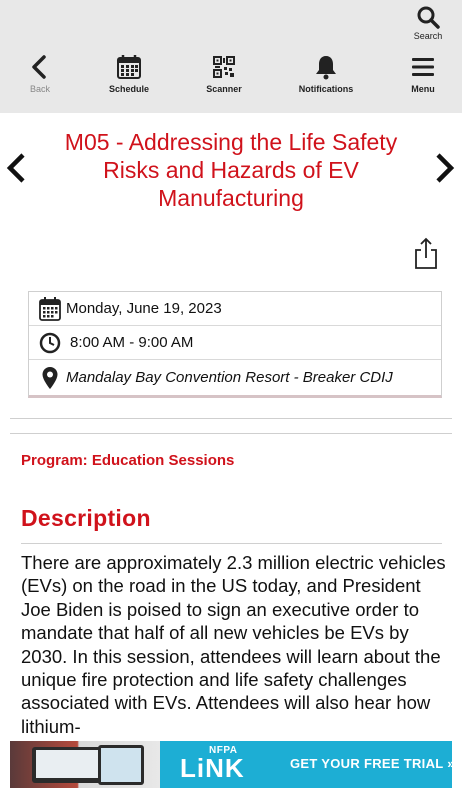  What do you see at coordinates (224, 67) in the screenshot?
I see `qr-code-icon` at bounding box center [224, 67].